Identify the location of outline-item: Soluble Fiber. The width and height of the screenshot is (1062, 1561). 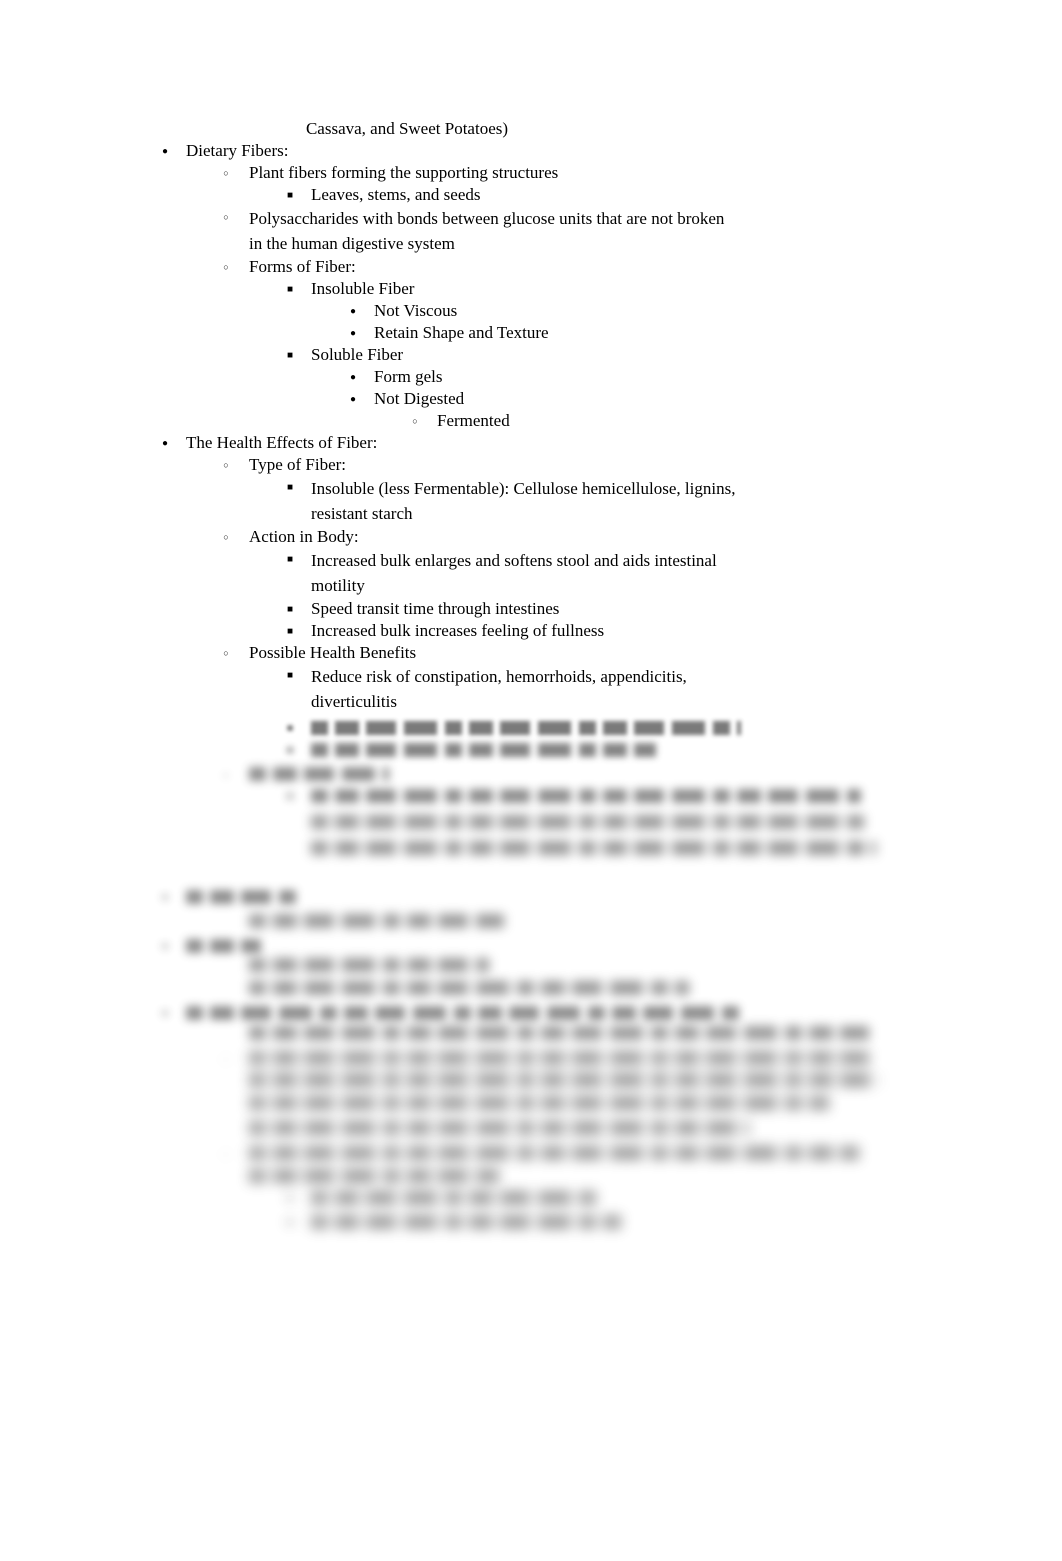
(531, 355).